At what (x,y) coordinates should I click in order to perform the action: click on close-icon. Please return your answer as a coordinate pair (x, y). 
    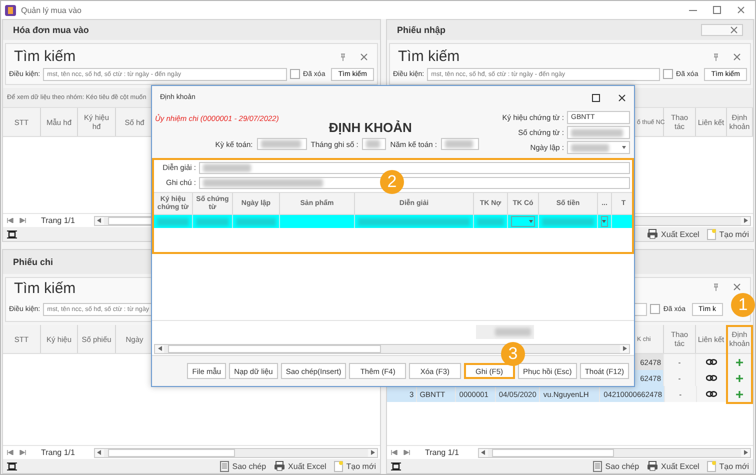
    Looking at the image, I should click on (622, 98).